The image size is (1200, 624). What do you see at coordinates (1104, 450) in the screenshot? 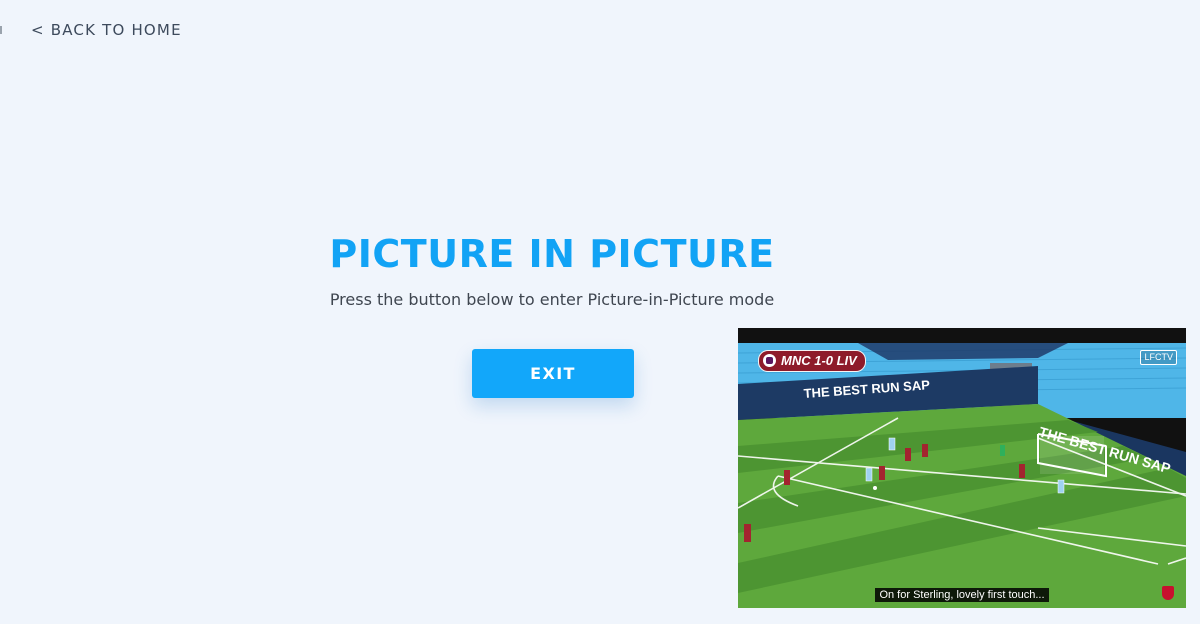
I see `ad-board-text-right: THE BEST RUN SAP` at bounding box center [1104, 450].